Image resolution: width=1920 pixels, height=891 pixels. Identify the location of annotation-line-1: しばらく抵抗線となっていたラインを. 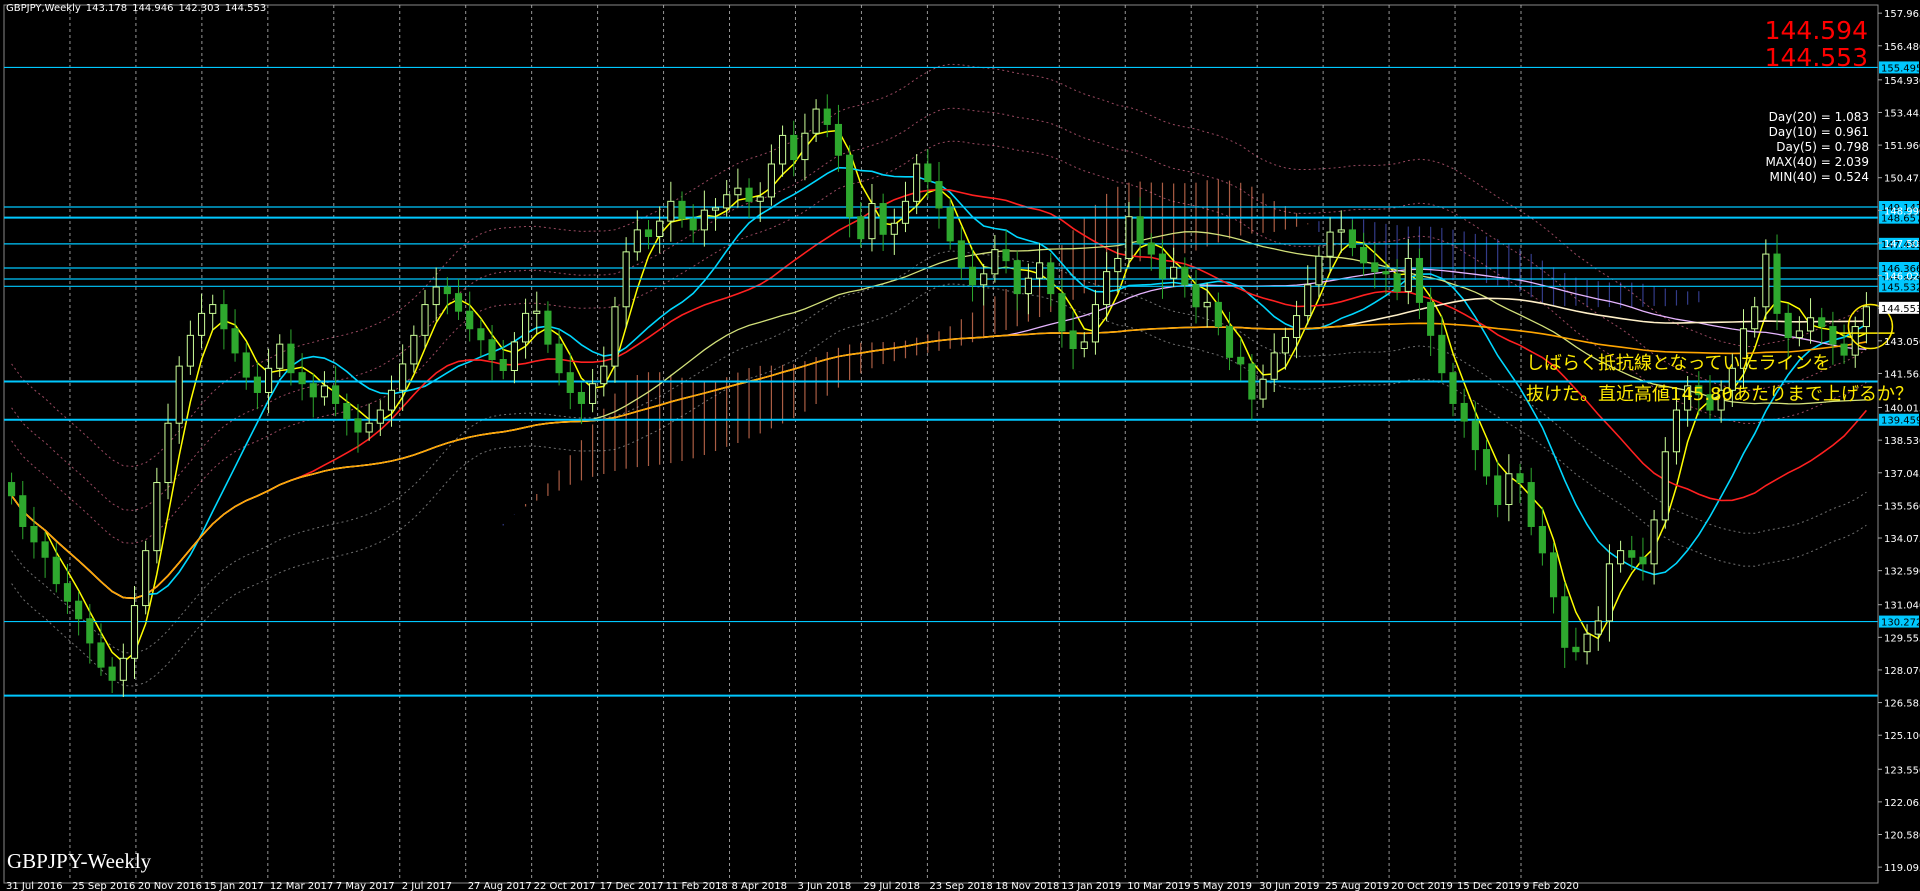
(1678, 363).